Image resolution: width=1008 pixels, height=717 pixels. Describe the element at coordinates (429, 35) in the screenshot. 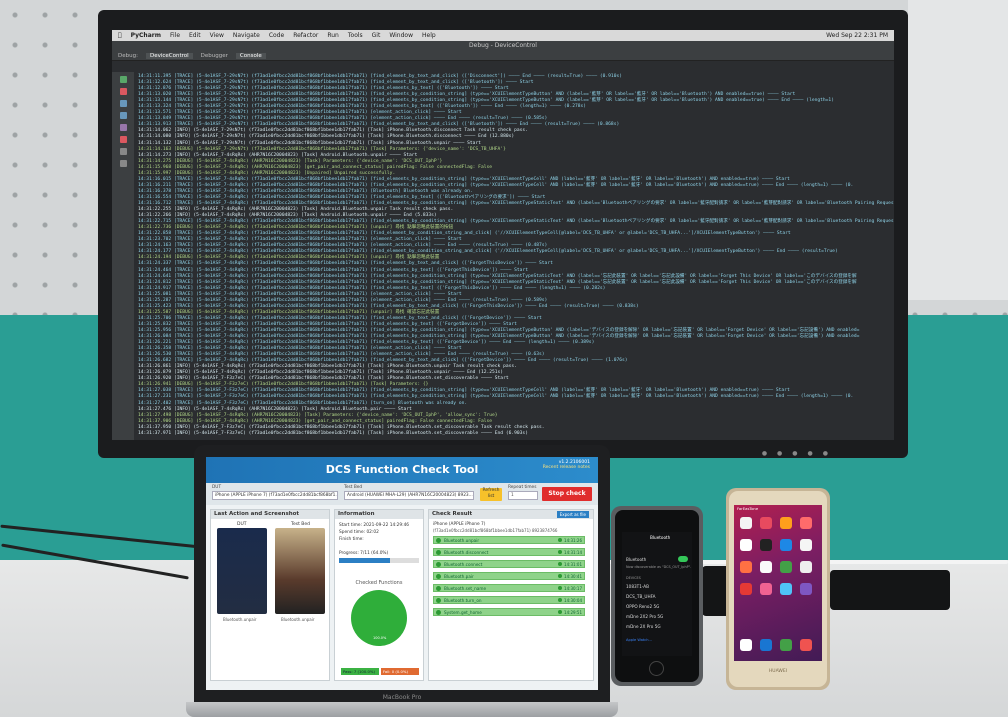

I see `menu-help: Help` at that location.